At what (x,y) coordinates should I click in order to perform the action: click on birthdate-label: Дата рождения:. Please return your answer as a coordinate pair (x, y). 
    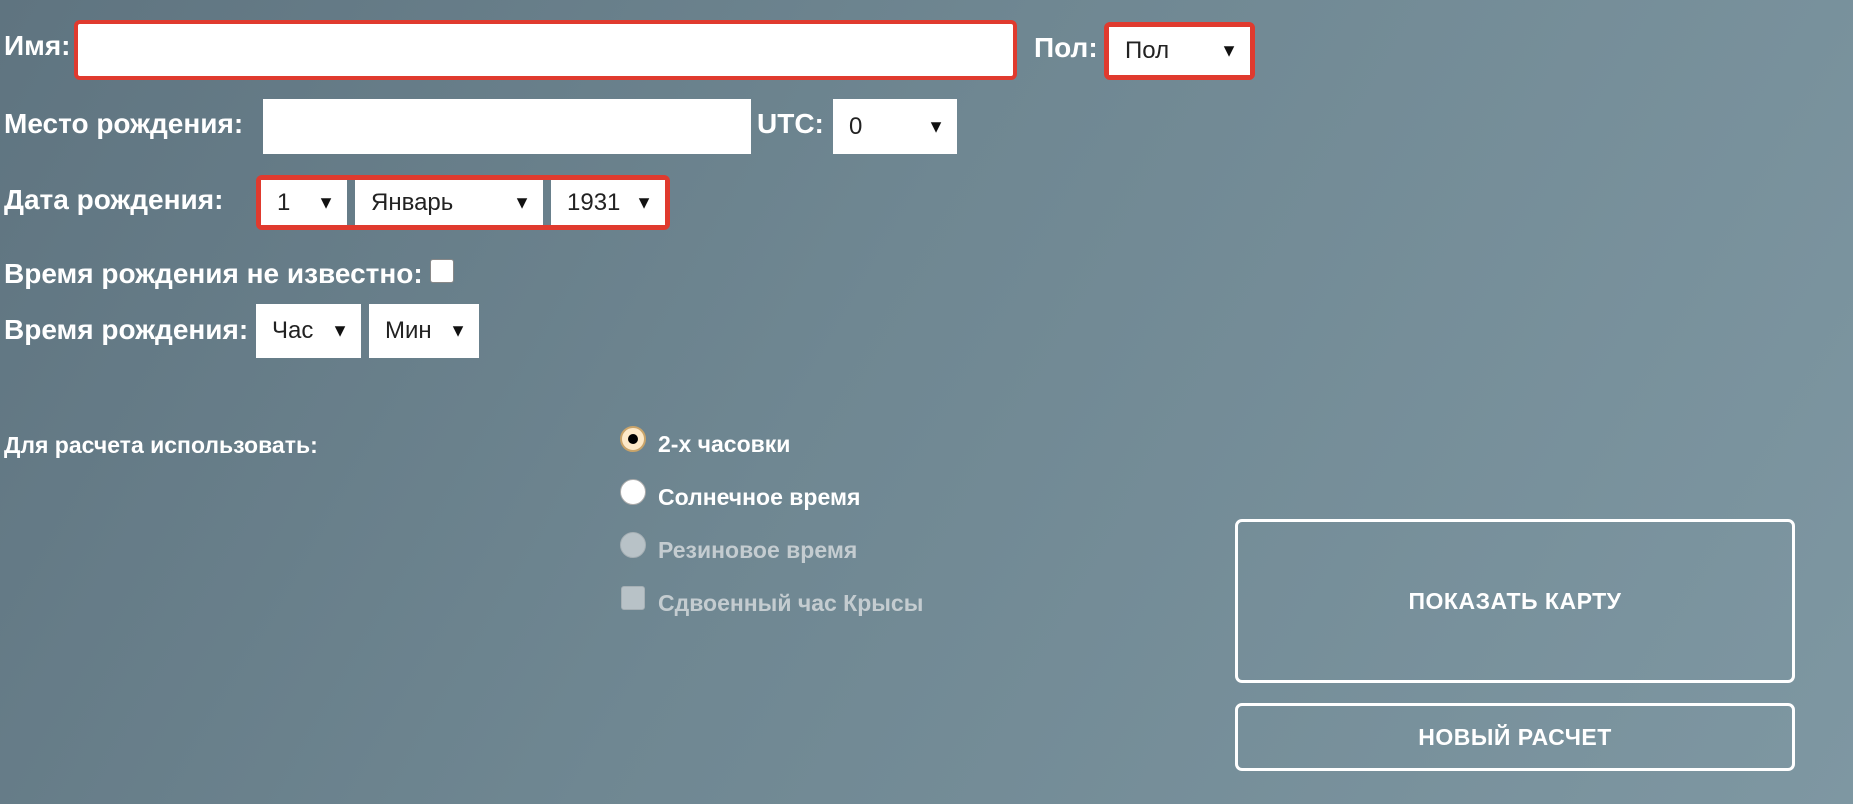
    Looking at the image, I should click on (114, 199).